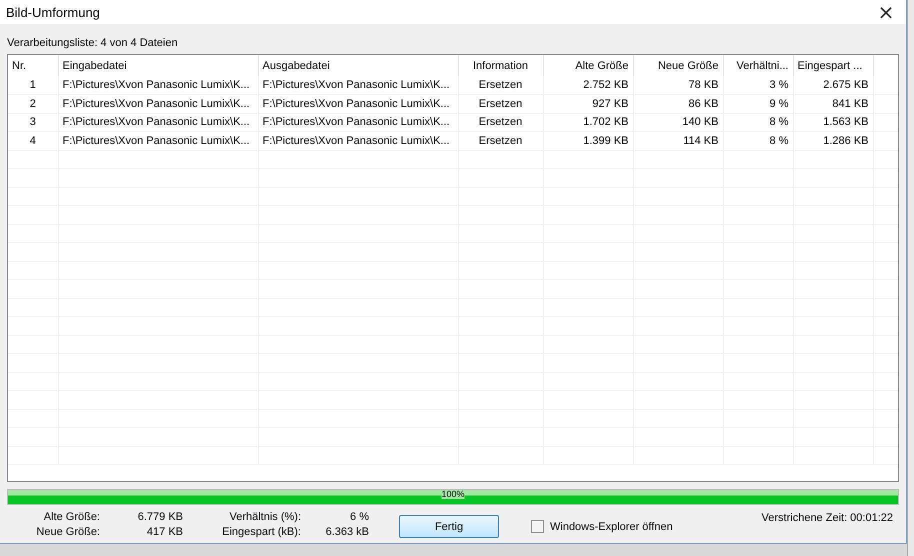 This screenshot has height=556, width=914. I want to click on stat-label: Verhältnis (%):, so click(264, 517).